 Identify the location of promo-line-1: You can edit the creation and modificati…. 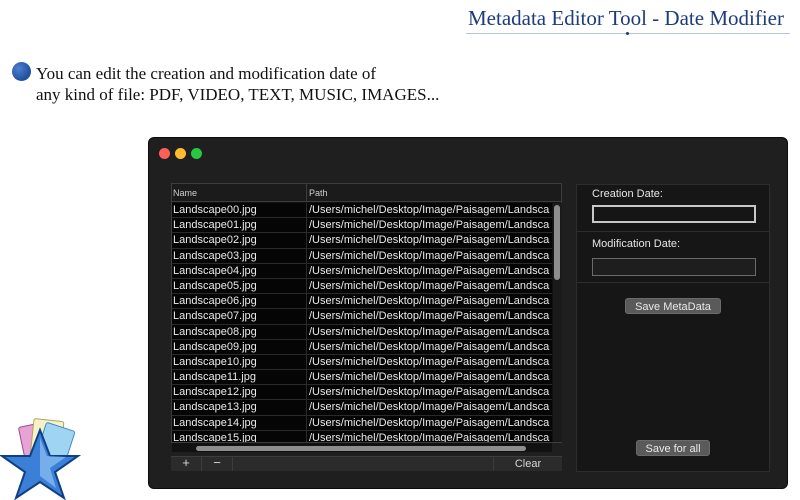
(206, 73).